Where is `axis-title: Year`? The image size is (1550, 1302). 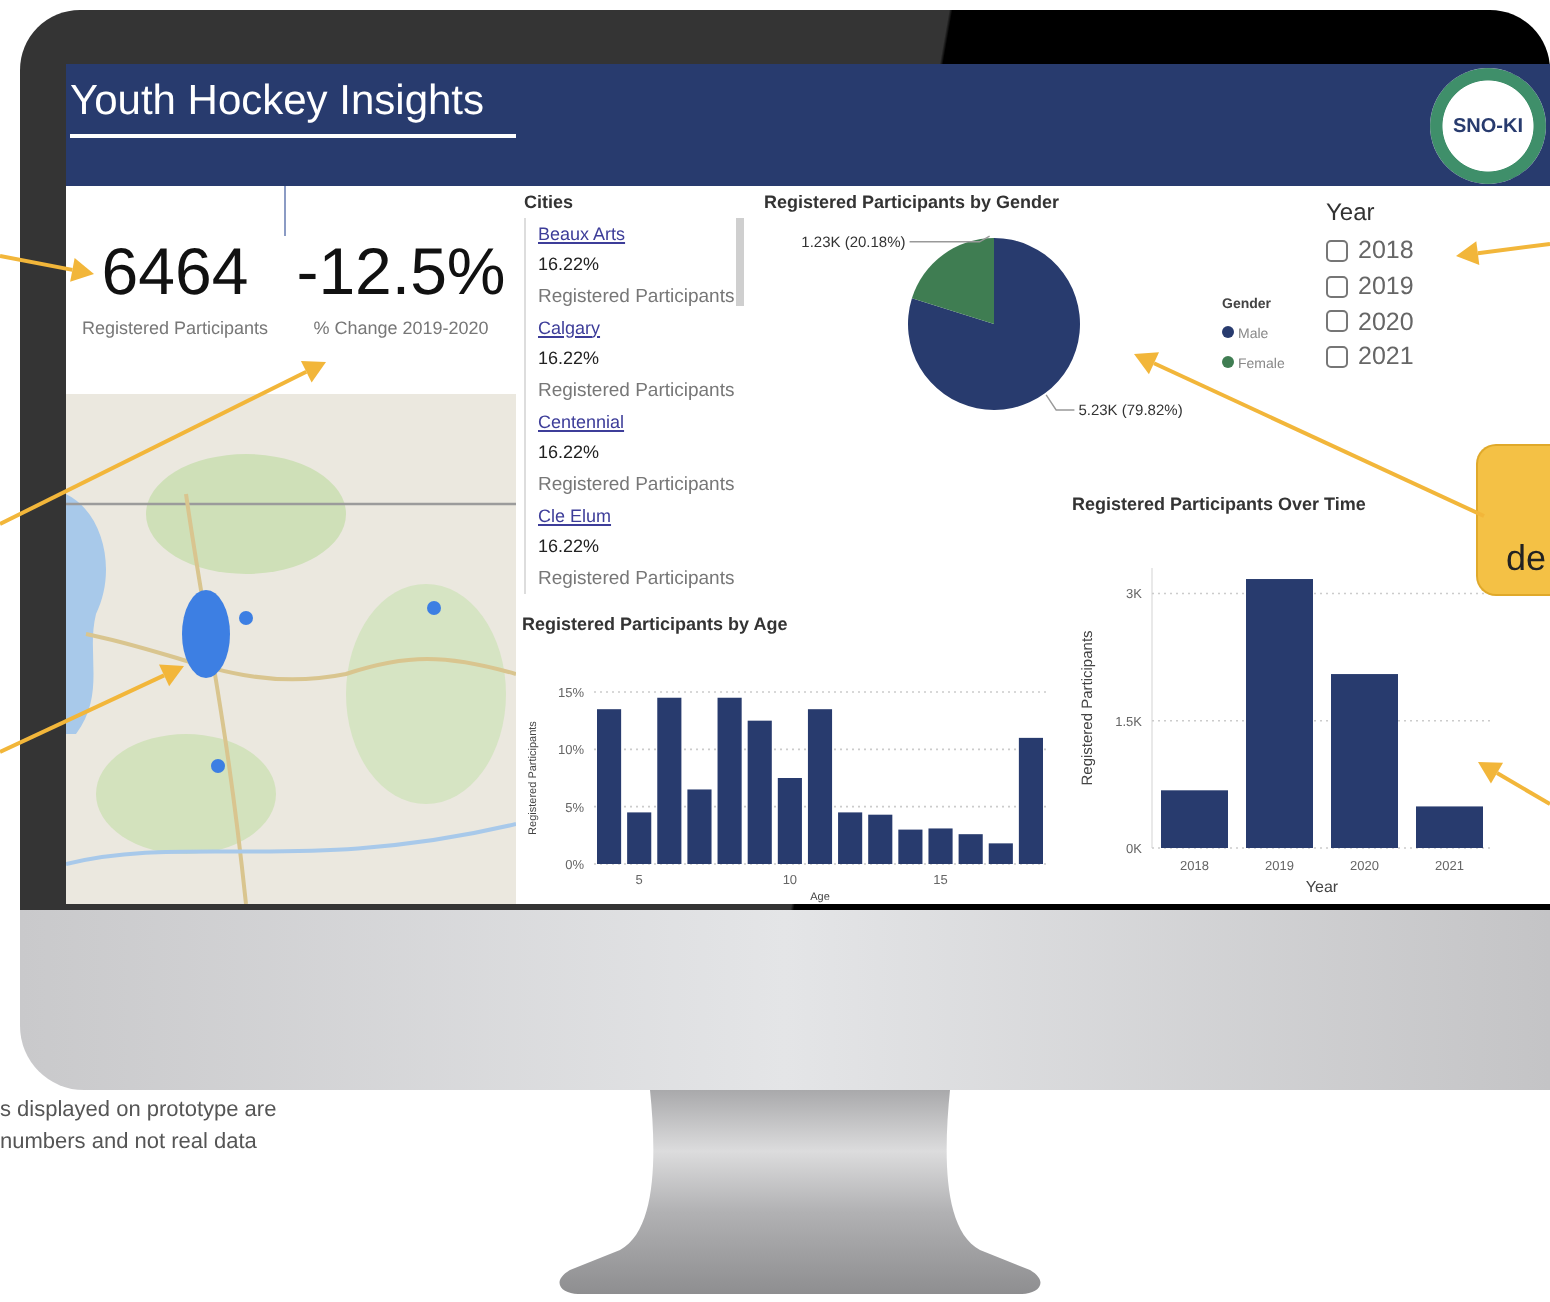
axis-title: Year is located at coordinates (1322, 886).